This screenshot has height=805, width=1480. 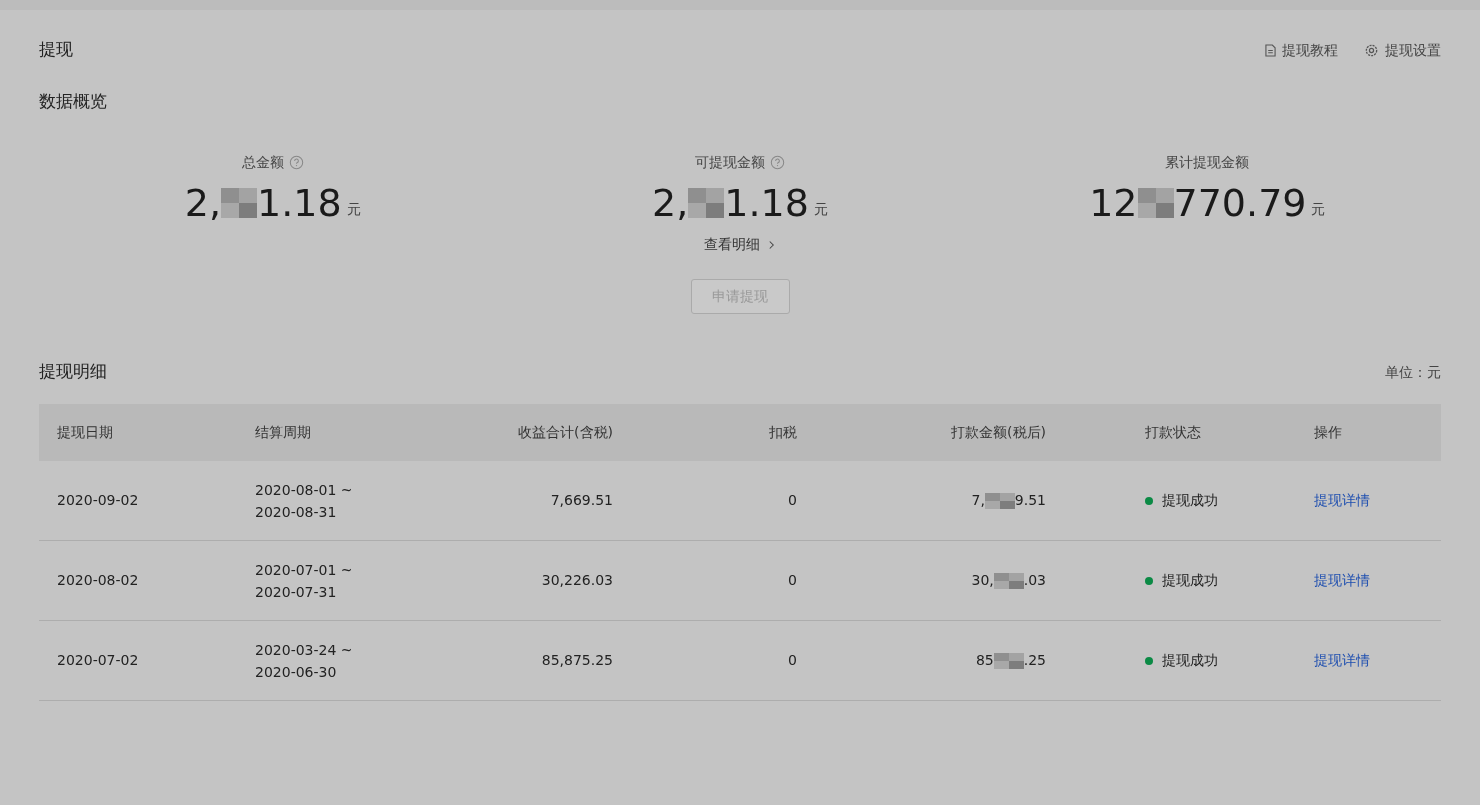 What do you see at coordinates (730, 162) in the screenshot?
I see `stat-label: 可提现金额` at bounding box center [730, 162].